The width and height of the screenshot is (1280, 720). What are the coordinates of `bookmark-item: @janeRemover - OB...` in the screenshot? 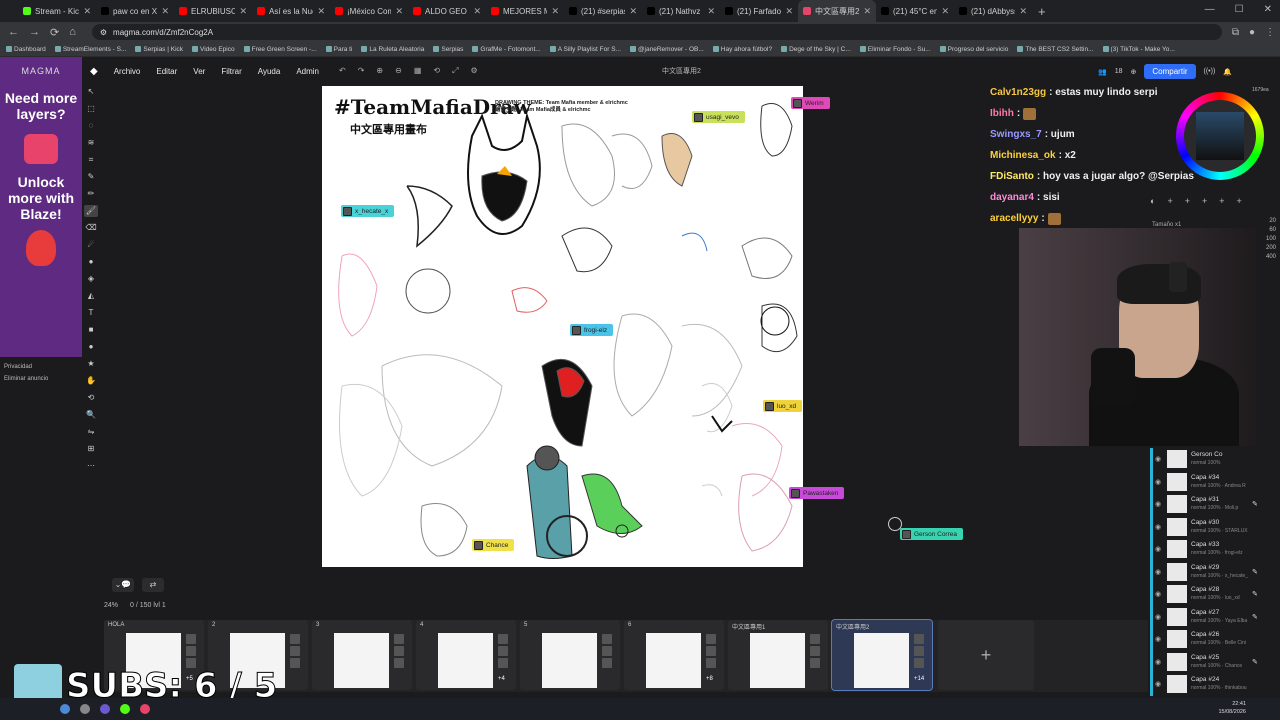 It's located at (666, 49).